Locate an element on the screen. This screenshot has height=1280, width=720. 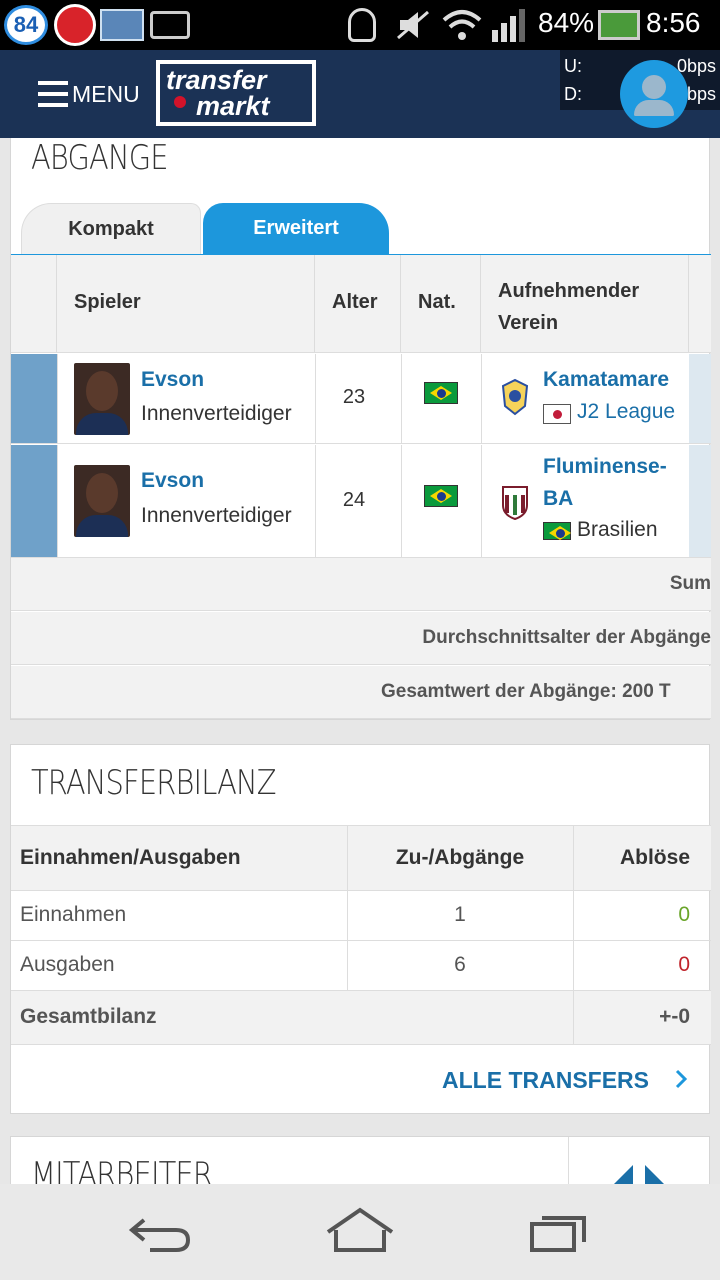
camera-icon is located at coordinates (170, 25).